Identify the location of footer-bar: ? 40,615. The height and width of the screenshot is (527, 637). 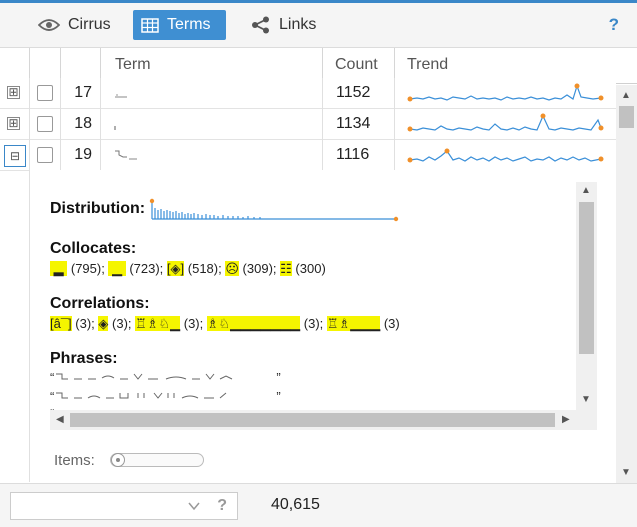
(318, 505).